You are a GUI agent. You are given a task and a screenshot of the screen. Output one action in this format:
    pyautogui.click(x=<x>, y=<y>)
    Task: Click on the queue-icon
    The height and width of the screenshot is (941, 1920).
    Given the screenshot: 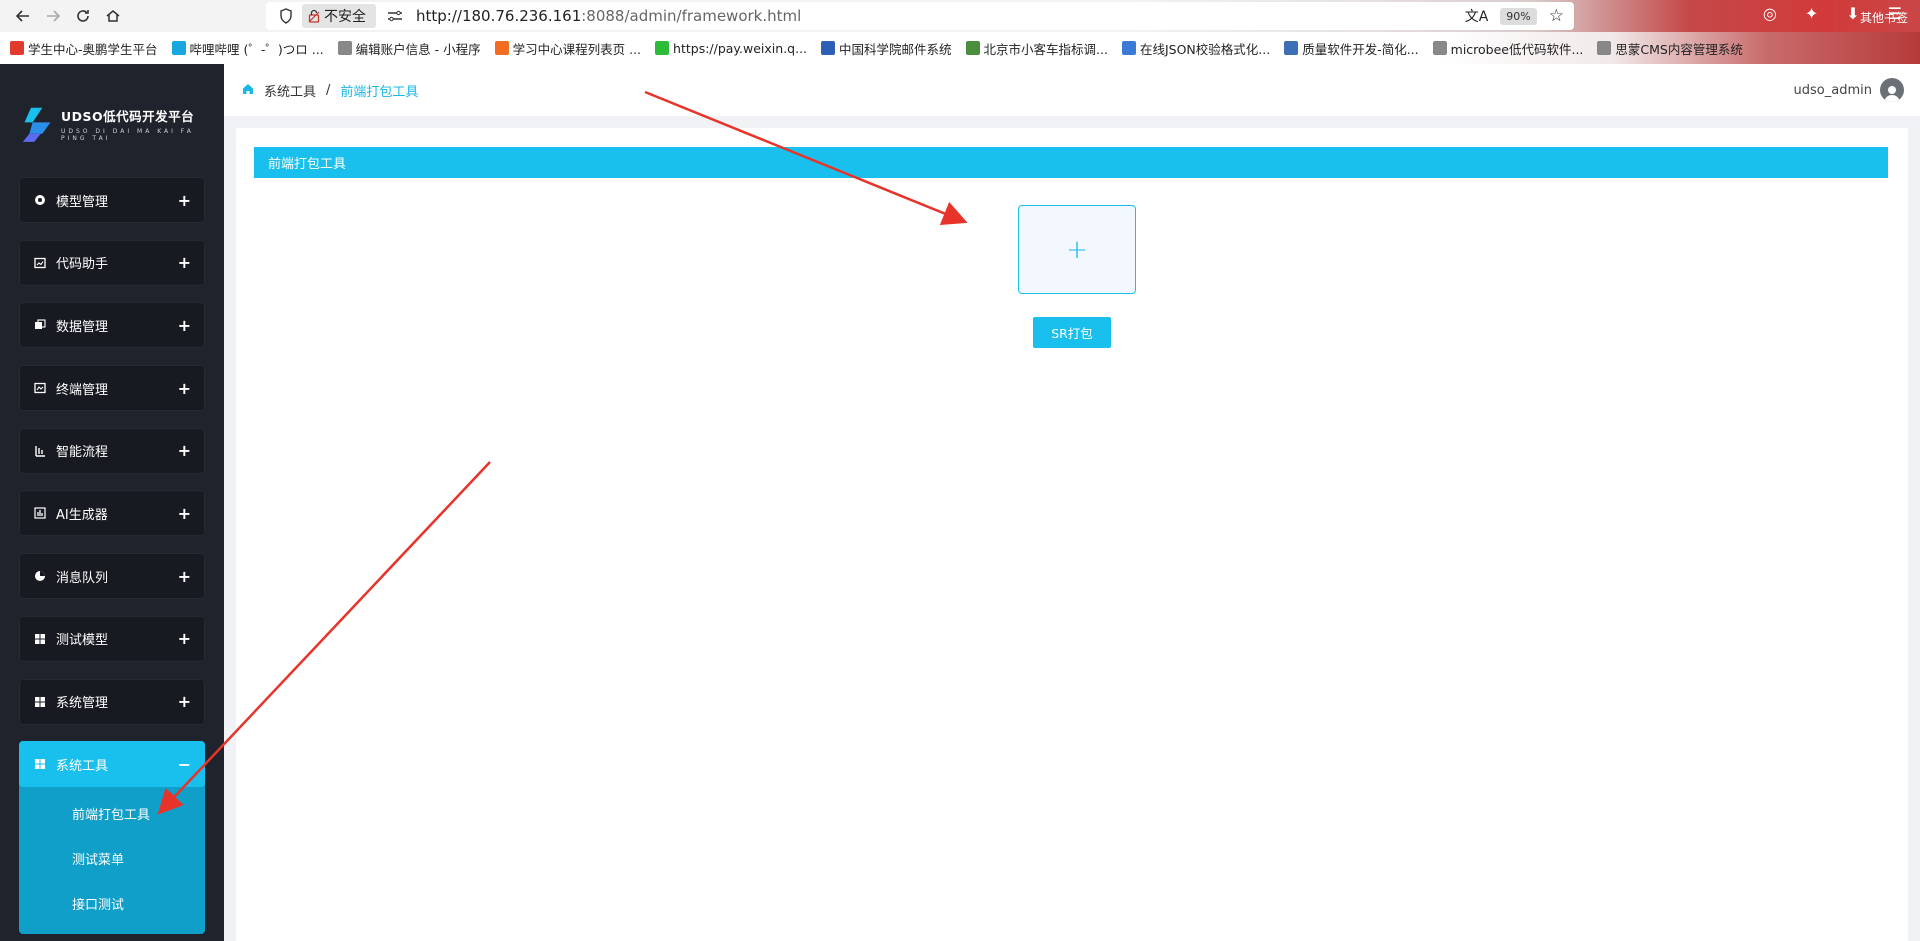 What is the action you would take?
    pyautogui.click(x=40, y=576)
    